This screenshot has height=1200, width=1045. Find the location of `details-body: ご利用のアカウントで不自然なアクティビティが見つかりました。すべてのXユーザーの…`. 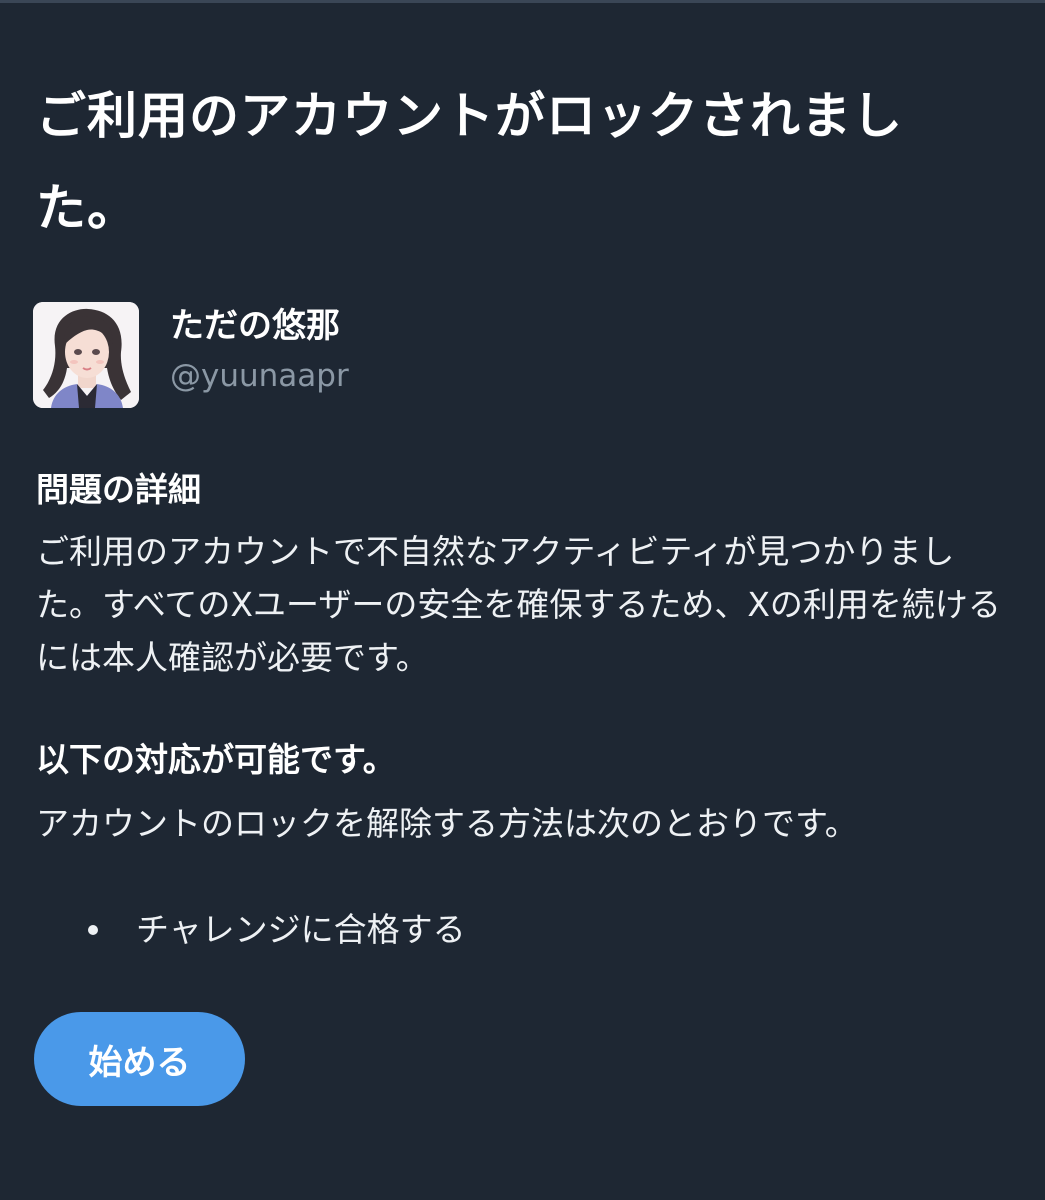

details-body: ご利用のアカウントで不自然なアクティビティが見つかりました。すべてのXユーザーの… is located at coordinates (518, 604).